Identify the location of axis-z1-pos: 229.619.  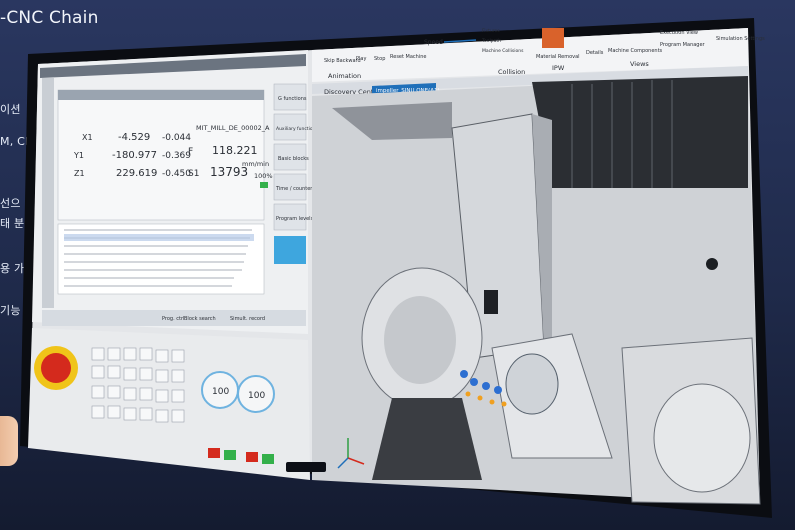
(136, 173).